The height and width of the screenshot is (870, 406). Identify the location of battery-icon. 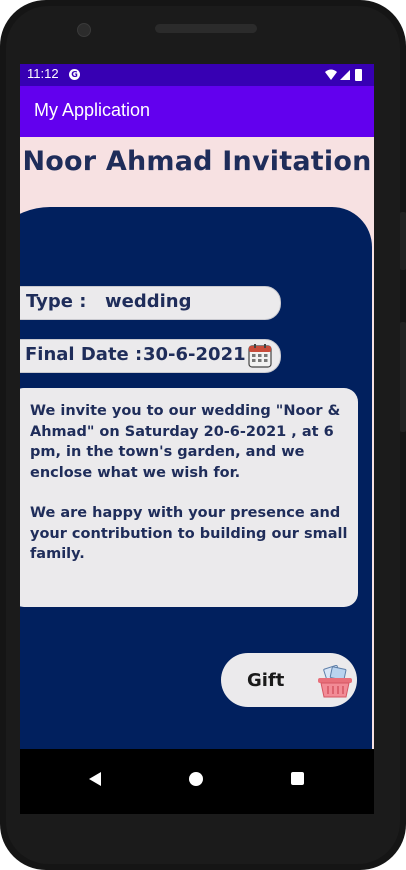
(358, 75).